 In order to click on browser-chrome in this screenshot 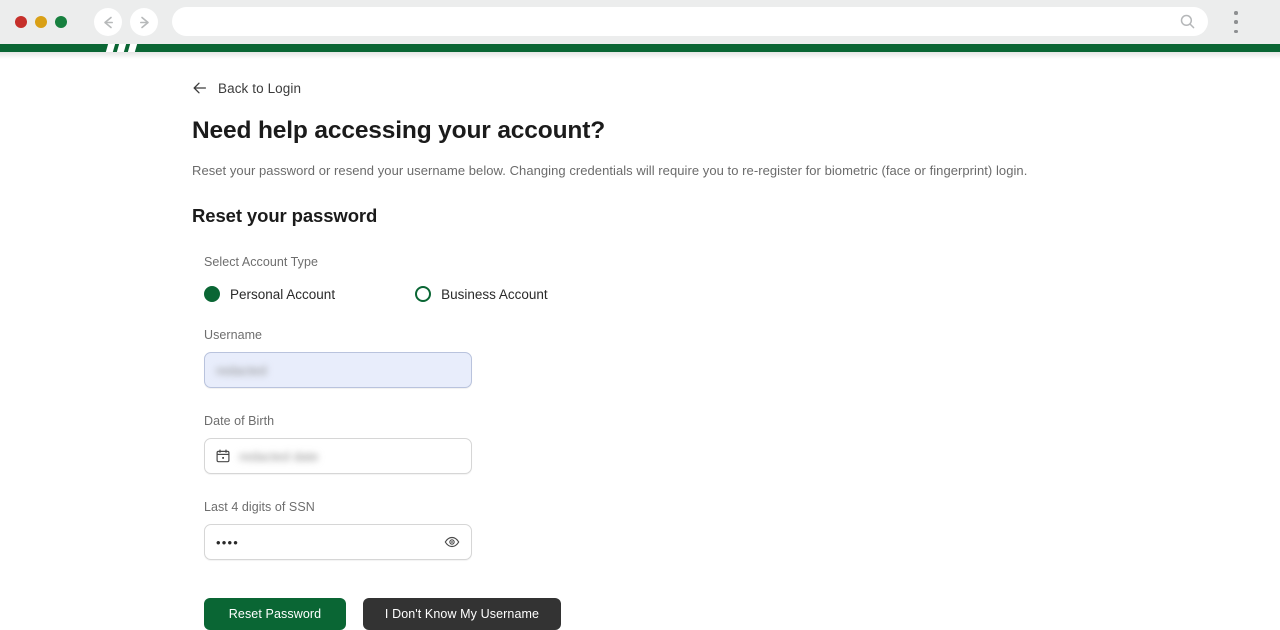, I will do `click(640, 22)`.